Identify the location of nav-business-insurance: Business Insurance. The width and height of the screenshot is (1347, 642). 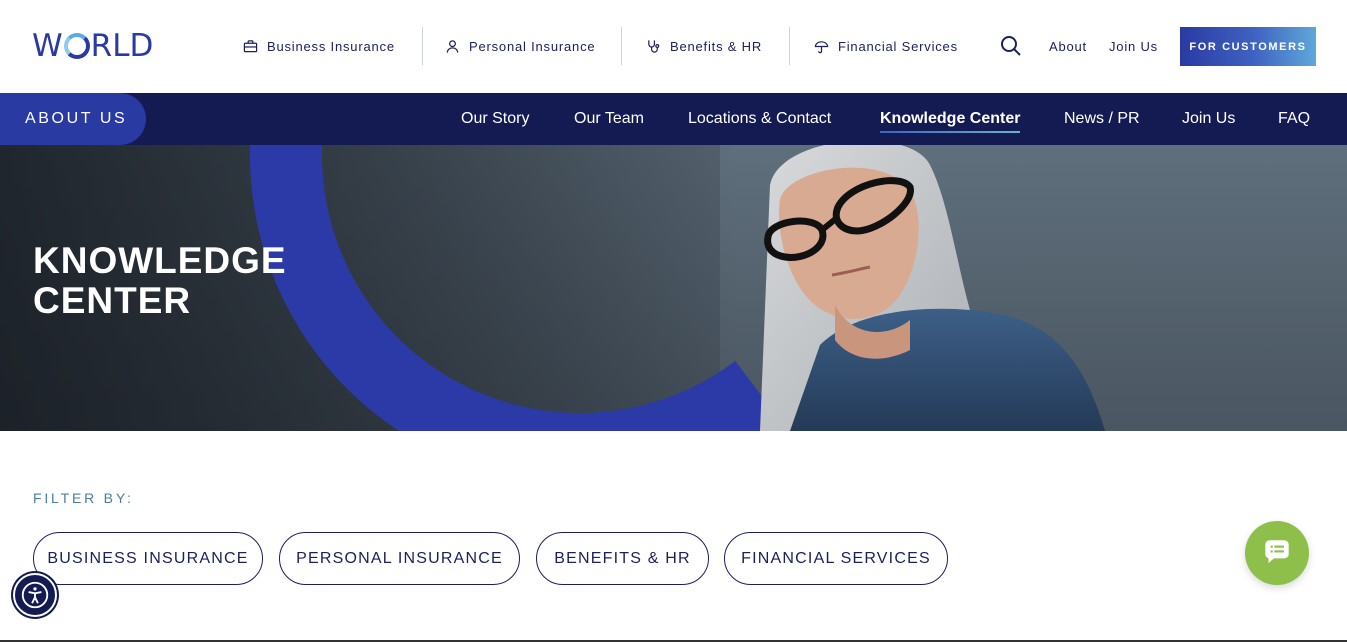
(319, 46).